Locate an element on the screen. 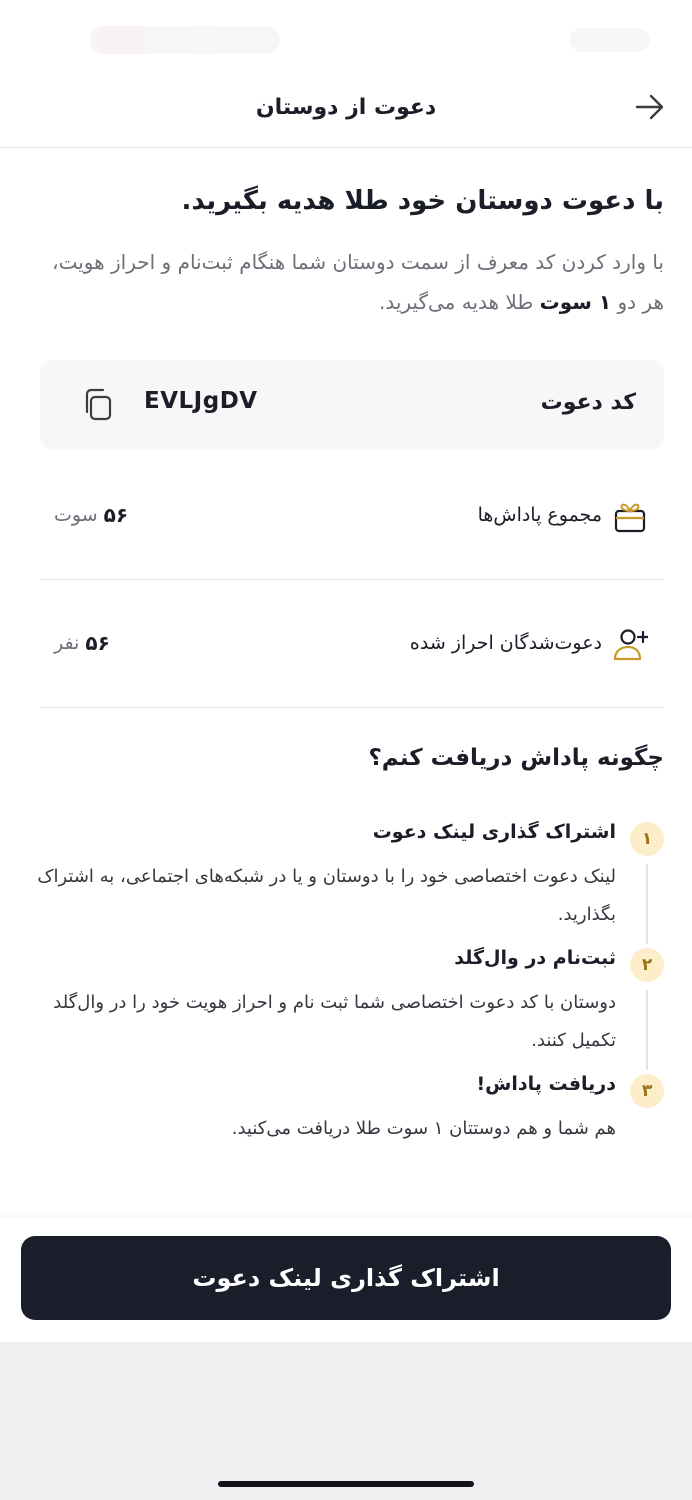  step-number-badge: ۲ is located at coordinates (647, 965).